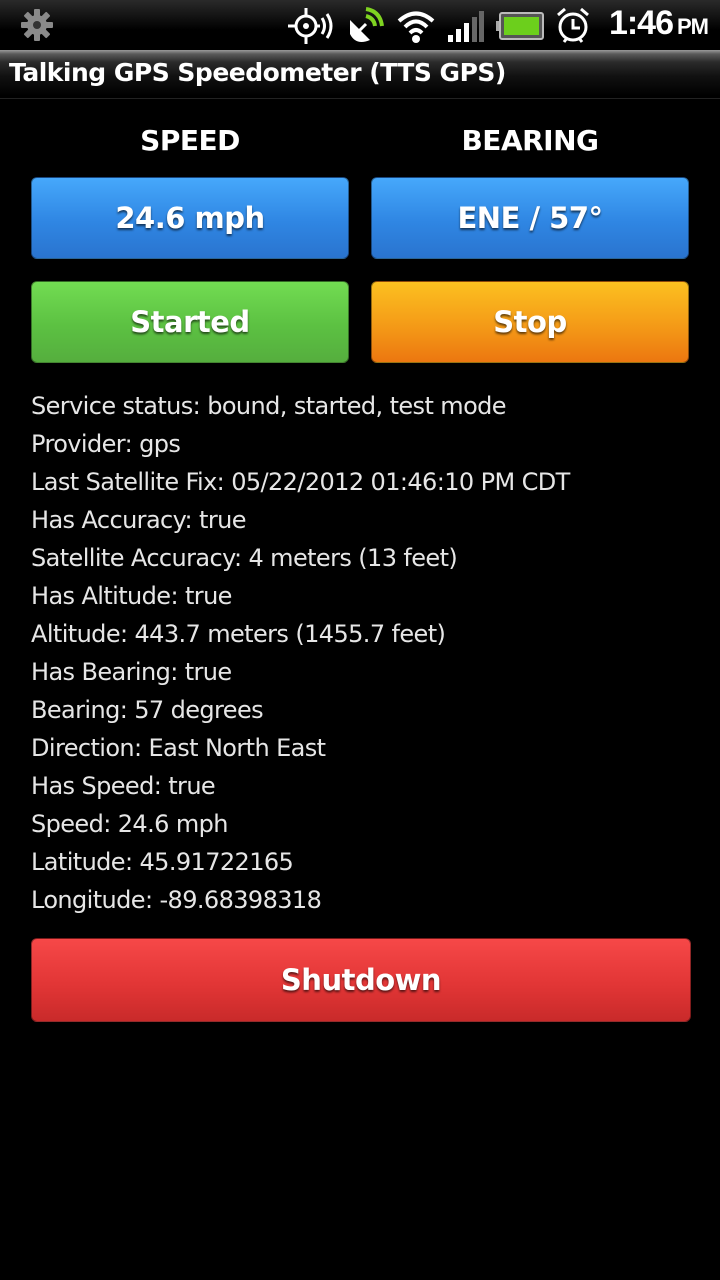 This screenshot has width=720, height=1280. Describe the element at coordinates (520, 26) in the screenshot. I see `battery-icon` at that location.